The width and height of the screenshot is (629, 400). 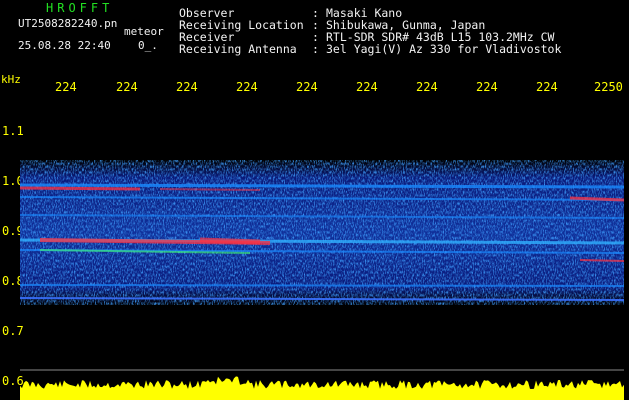 What do you see at coordinates (144, 31) in the screenshot?
I see `mode-label: meteor` at bounding box center [144, 31].